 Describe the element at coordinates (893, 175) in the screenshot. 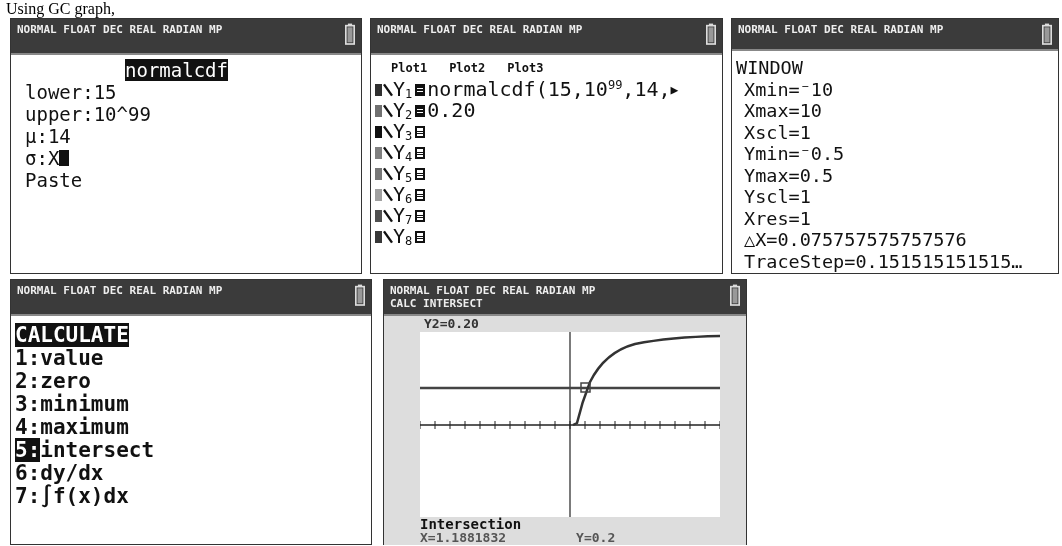

I see `window-setting: Ymax=0.5` at that location.